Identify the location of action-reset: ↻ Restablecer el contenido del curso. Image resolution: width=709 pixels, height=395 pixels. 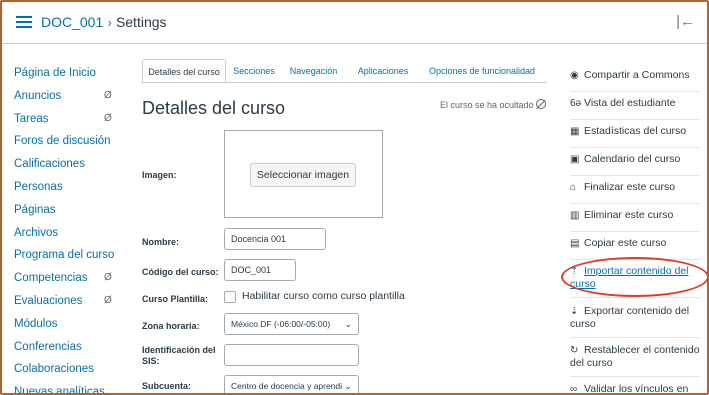
(635, 357).